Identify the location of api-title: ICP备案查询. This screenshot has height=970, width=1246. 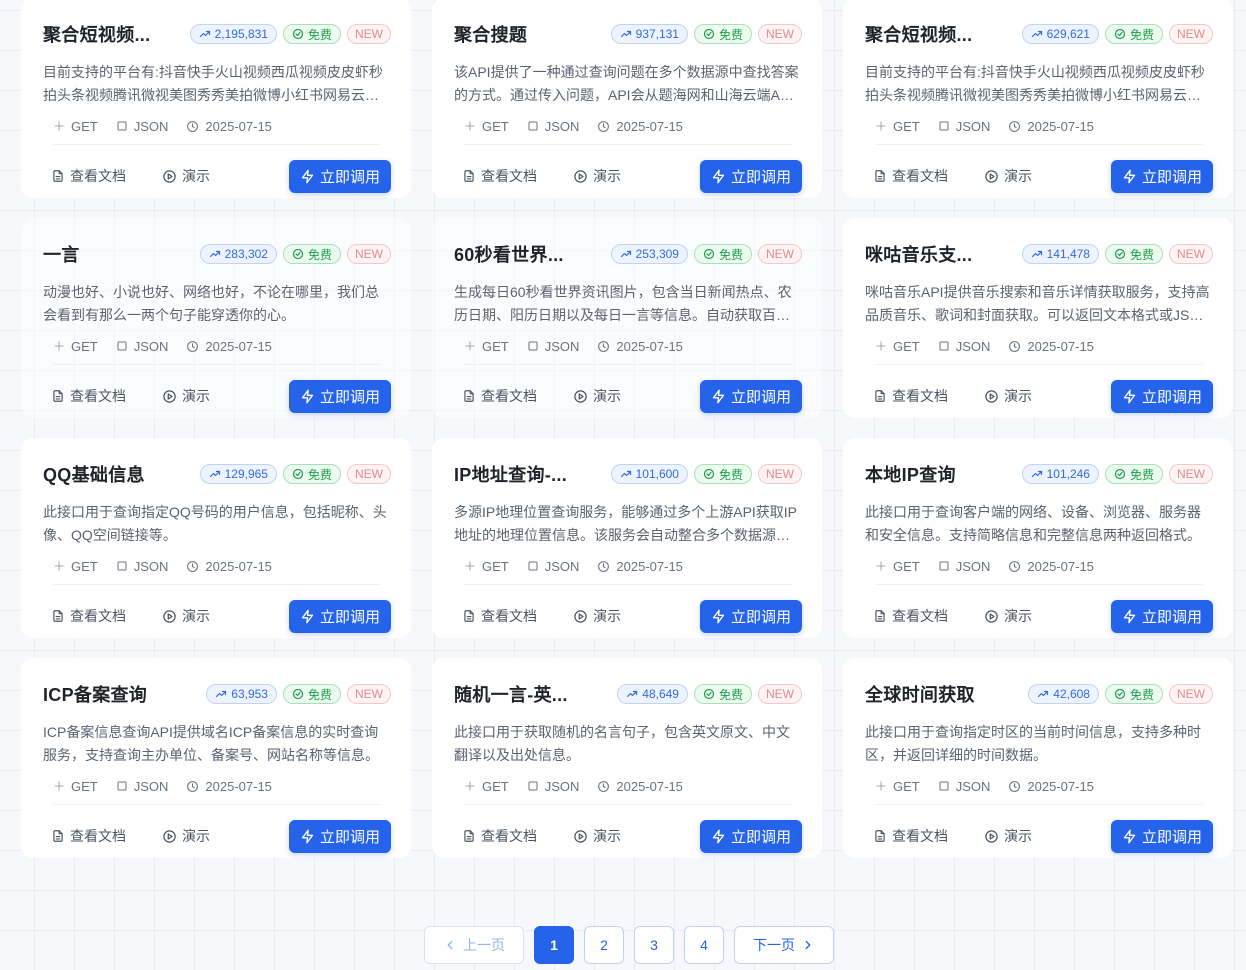
(124, 694).